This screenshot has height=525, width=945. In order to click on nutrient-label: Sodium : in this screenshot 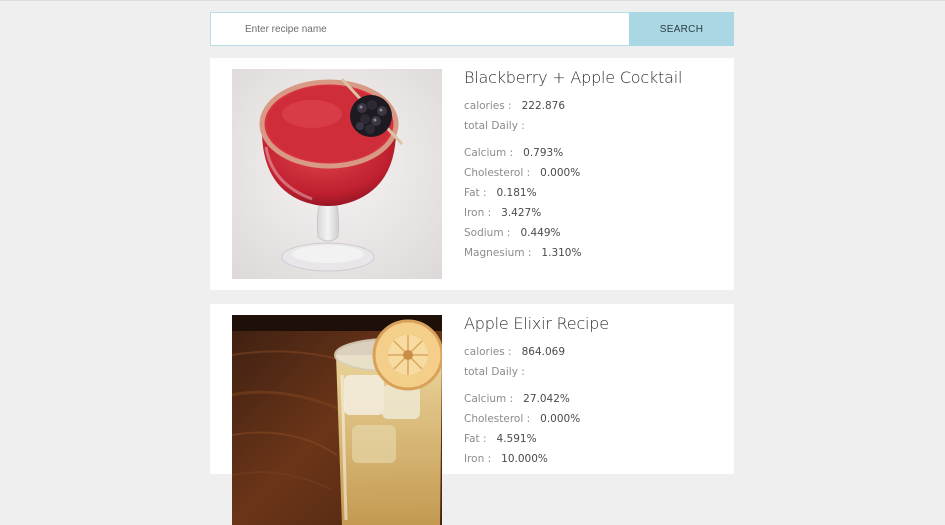, I will do `click(487, 233)`.